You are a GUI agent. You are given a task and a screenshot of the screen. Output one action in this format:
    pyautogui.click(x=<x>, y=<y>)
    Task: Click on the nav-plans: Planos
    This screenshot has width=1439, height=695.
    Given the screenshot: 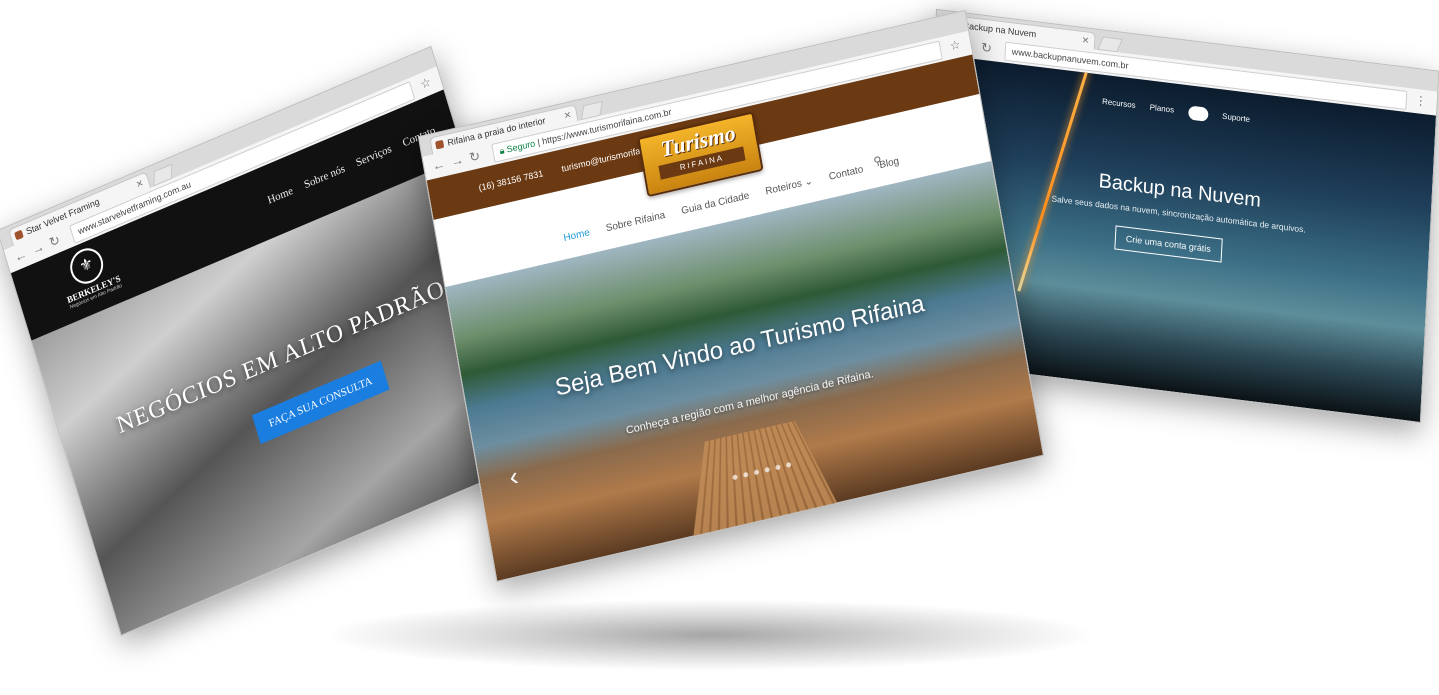 What is the action you would take?
    pyautogui.click(x=1162, y=109)
    